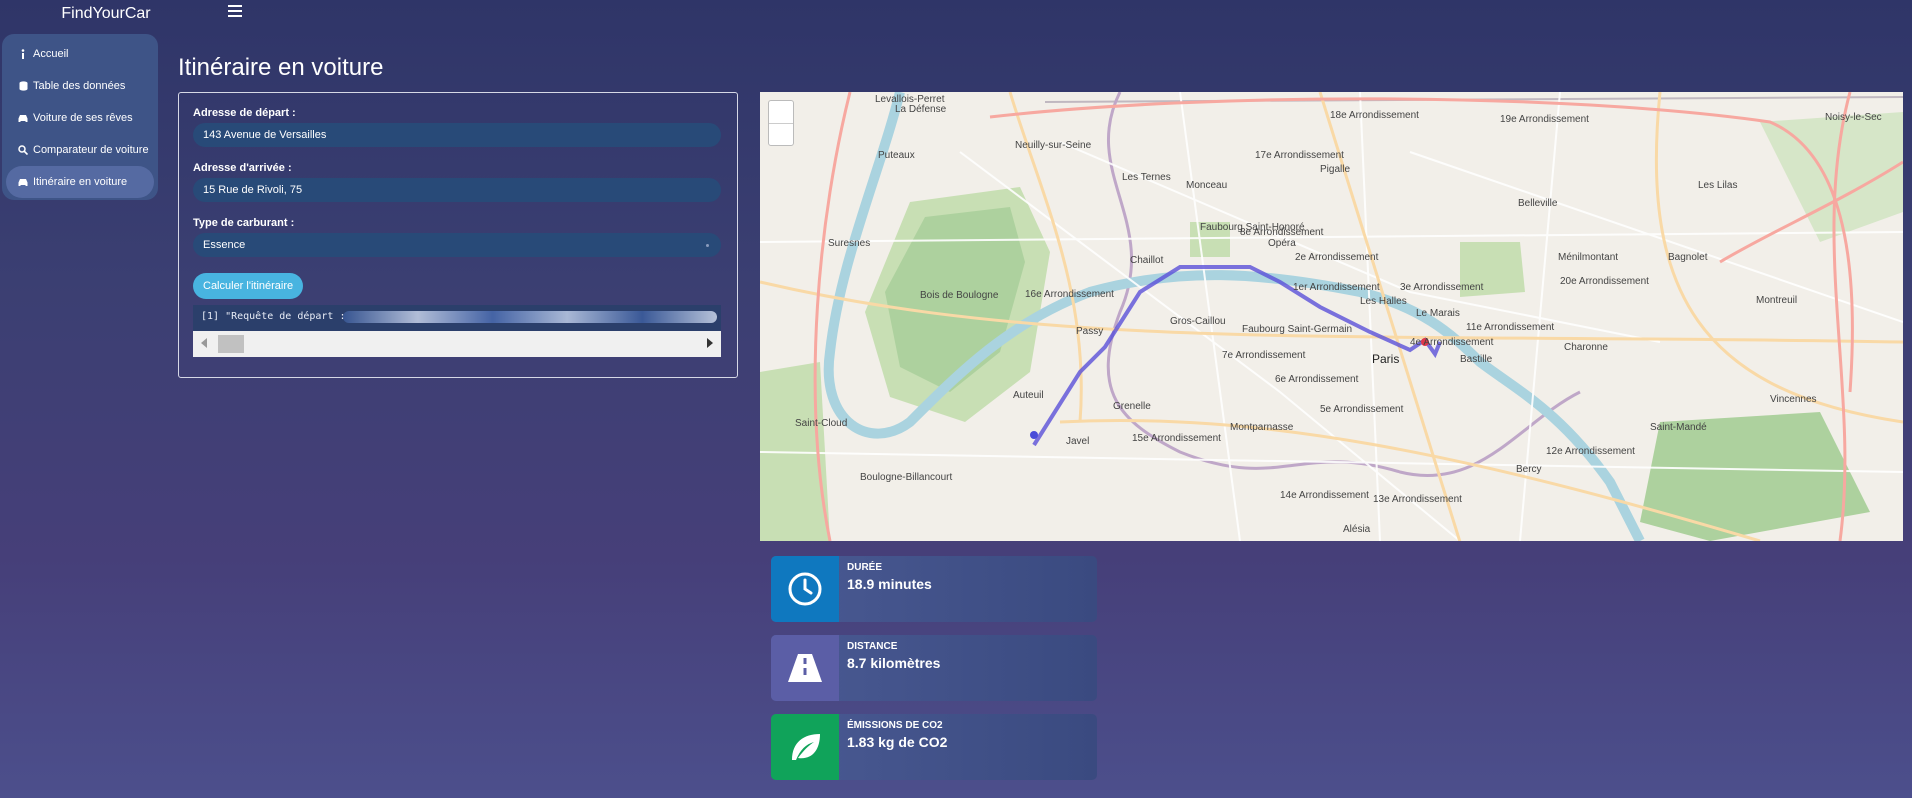 The width and height of the screenshot is (1912, 798). I want to click on map-label: 1er Arrondissement, so click(1336, 287).